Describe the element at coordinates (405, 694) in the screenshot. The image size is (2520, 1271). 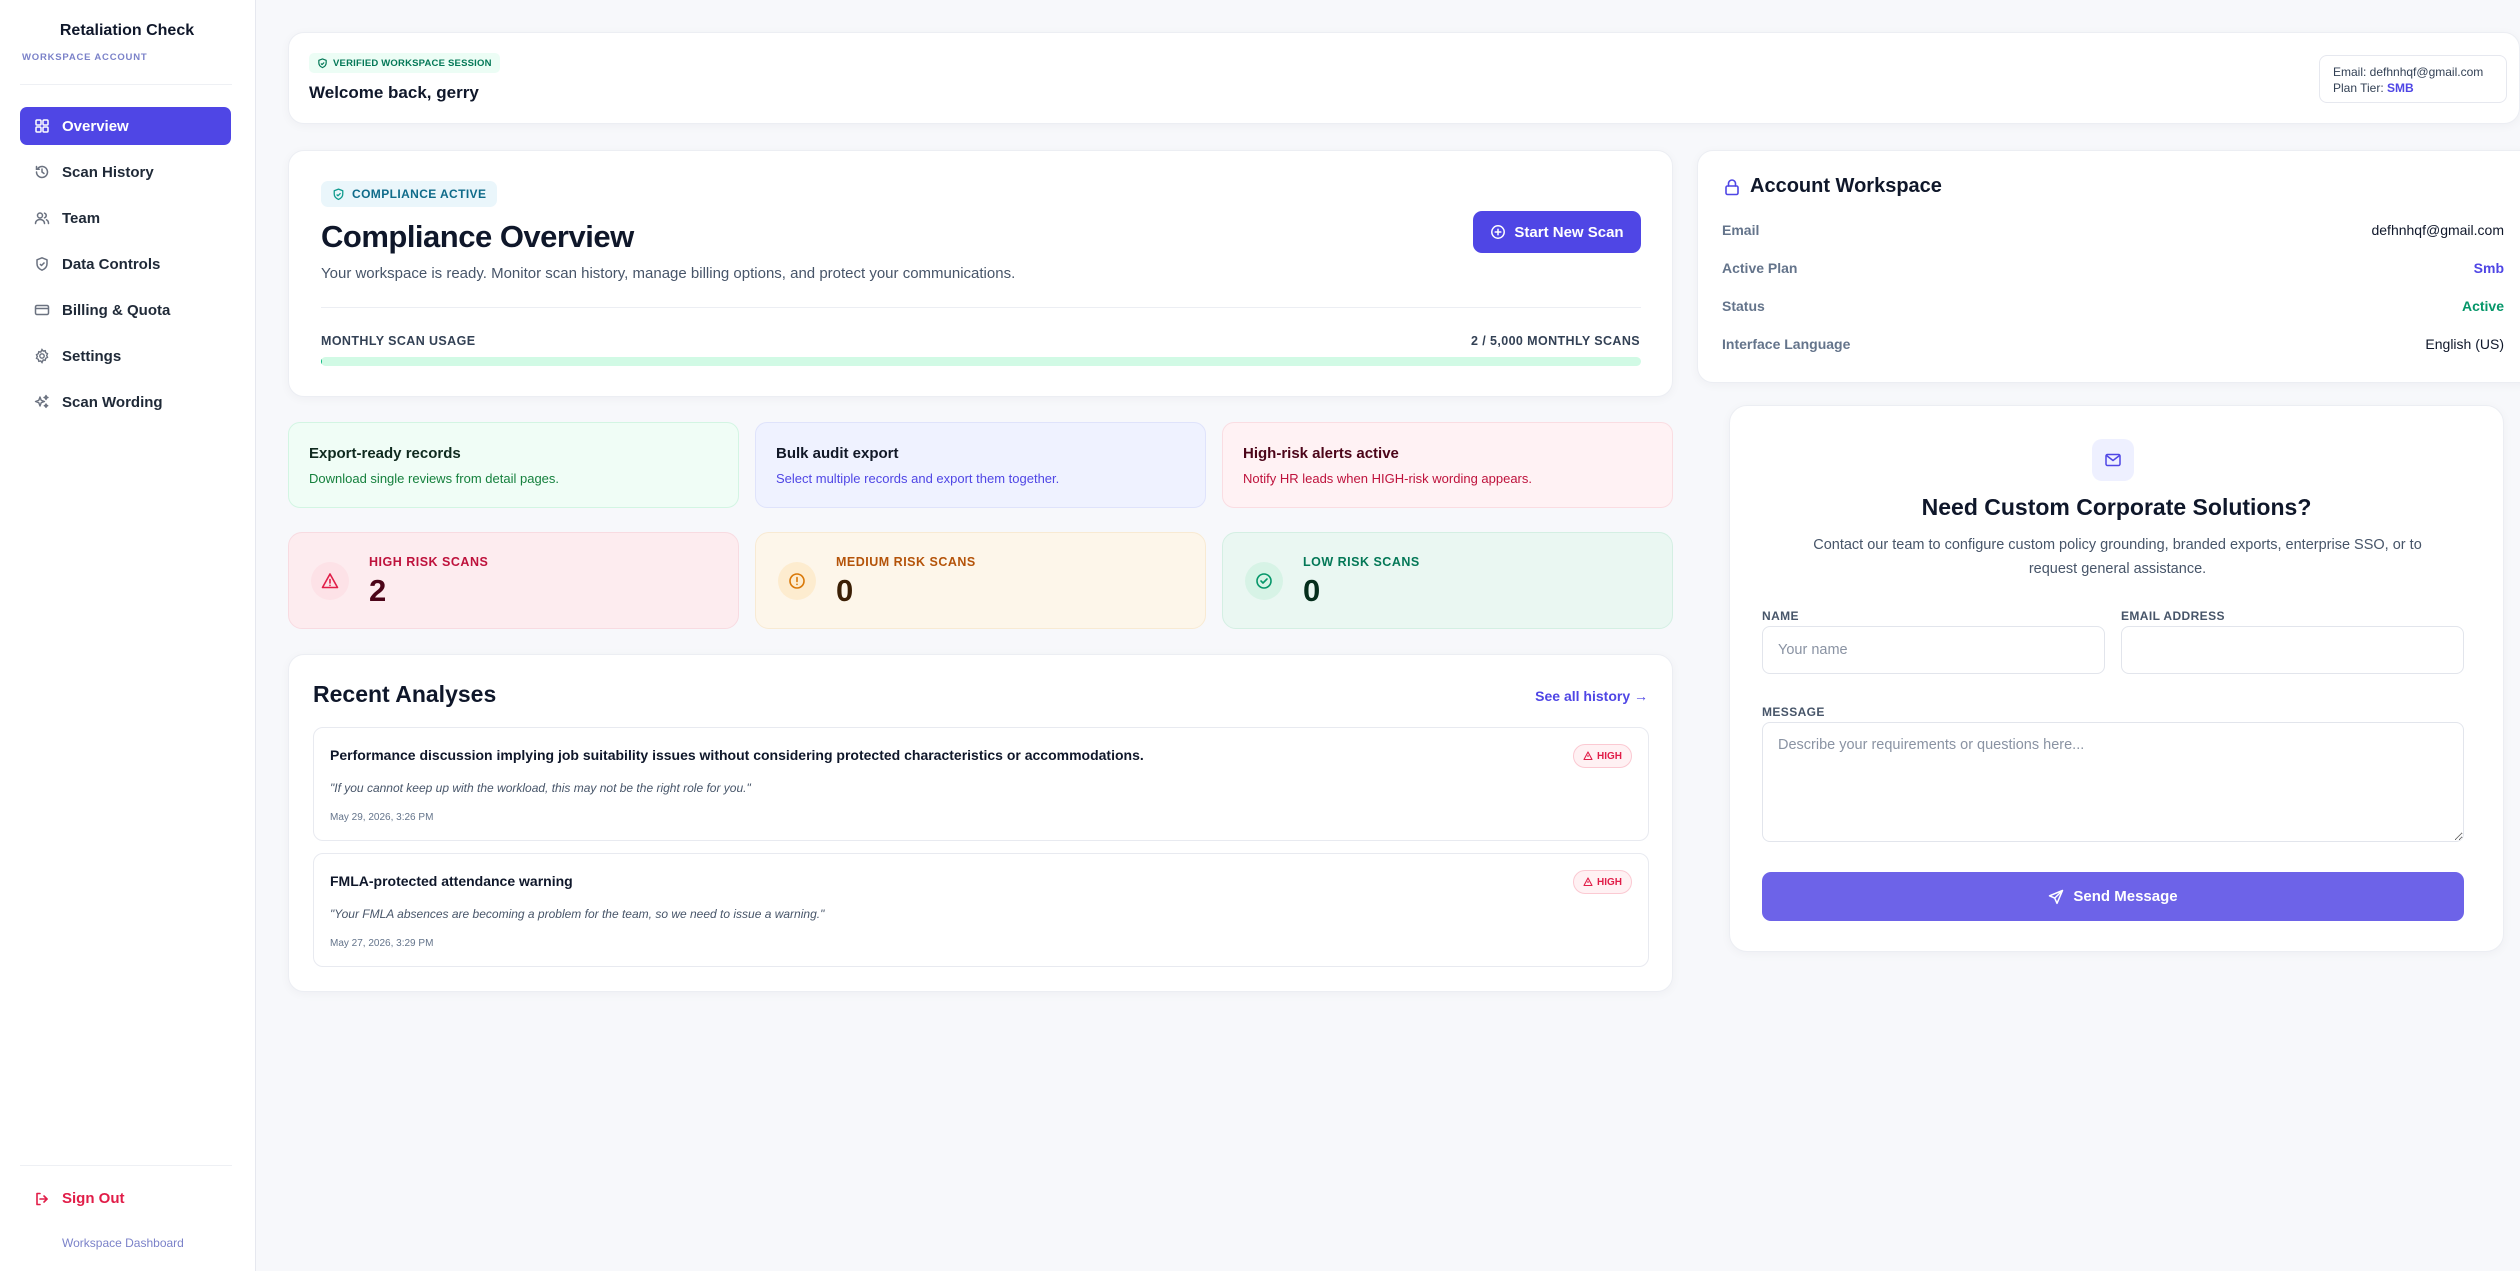
I see `recent-analyses-title: Recent Analyses` at that location.